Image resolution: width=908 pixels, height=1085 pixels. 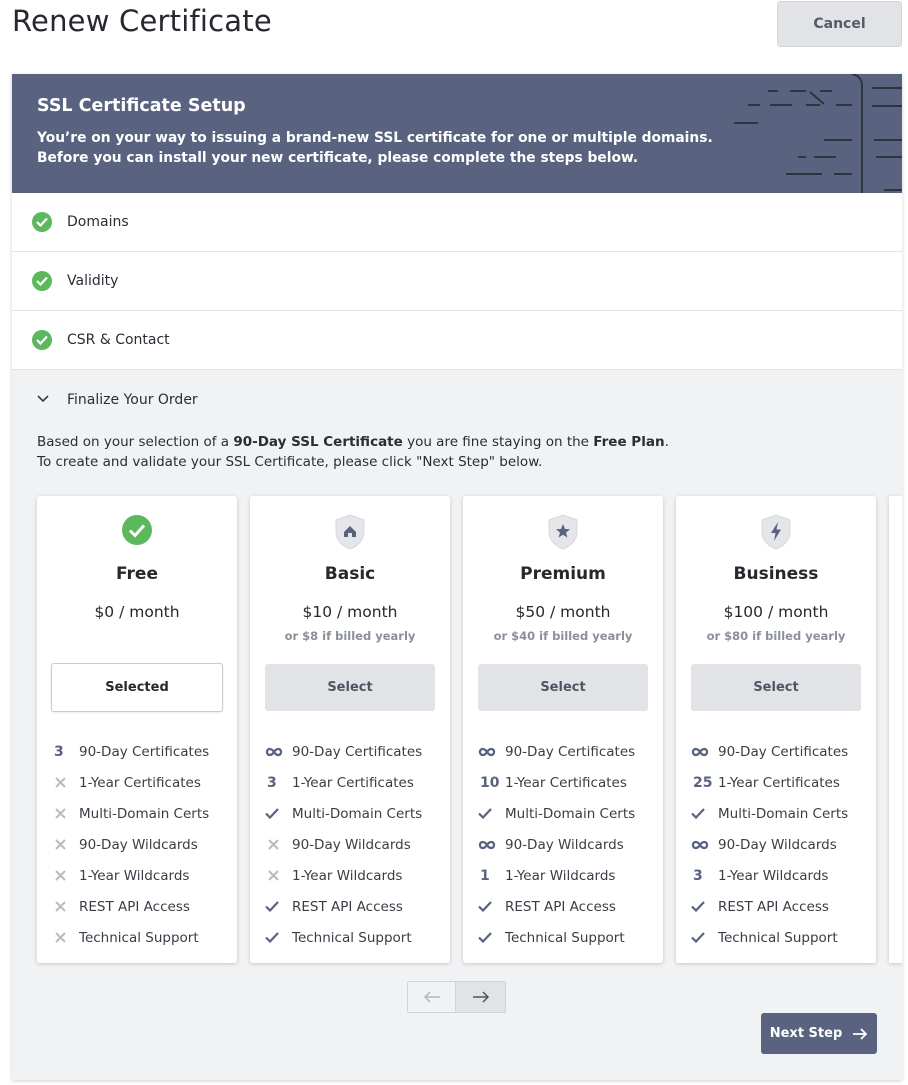 I want to click on feature-count: 25, so click(x=703, y=782).